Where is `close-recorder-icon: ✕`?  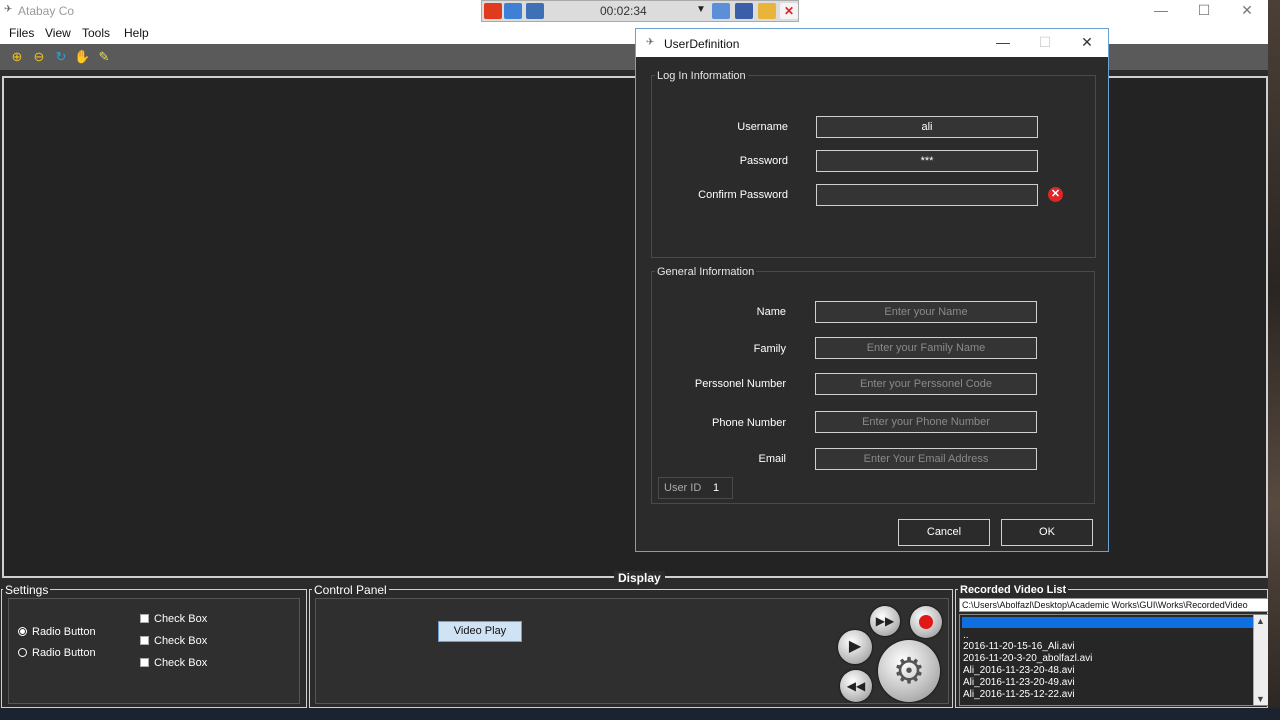
close-recorder-icon: ✕ is located at coordinates (789, 11).